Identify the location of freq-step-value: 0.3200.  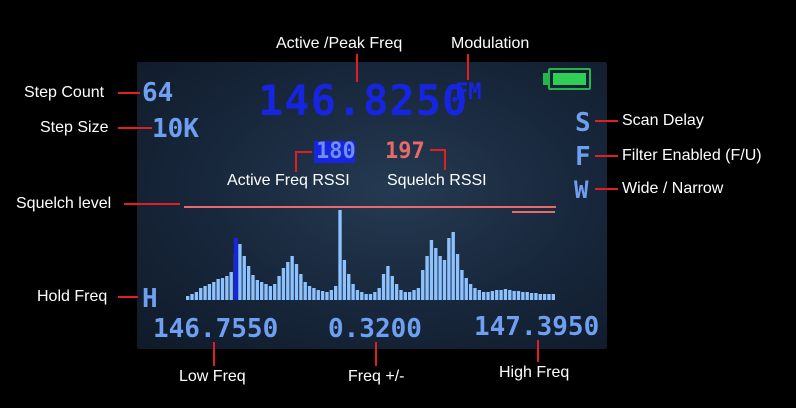
(375, 329).